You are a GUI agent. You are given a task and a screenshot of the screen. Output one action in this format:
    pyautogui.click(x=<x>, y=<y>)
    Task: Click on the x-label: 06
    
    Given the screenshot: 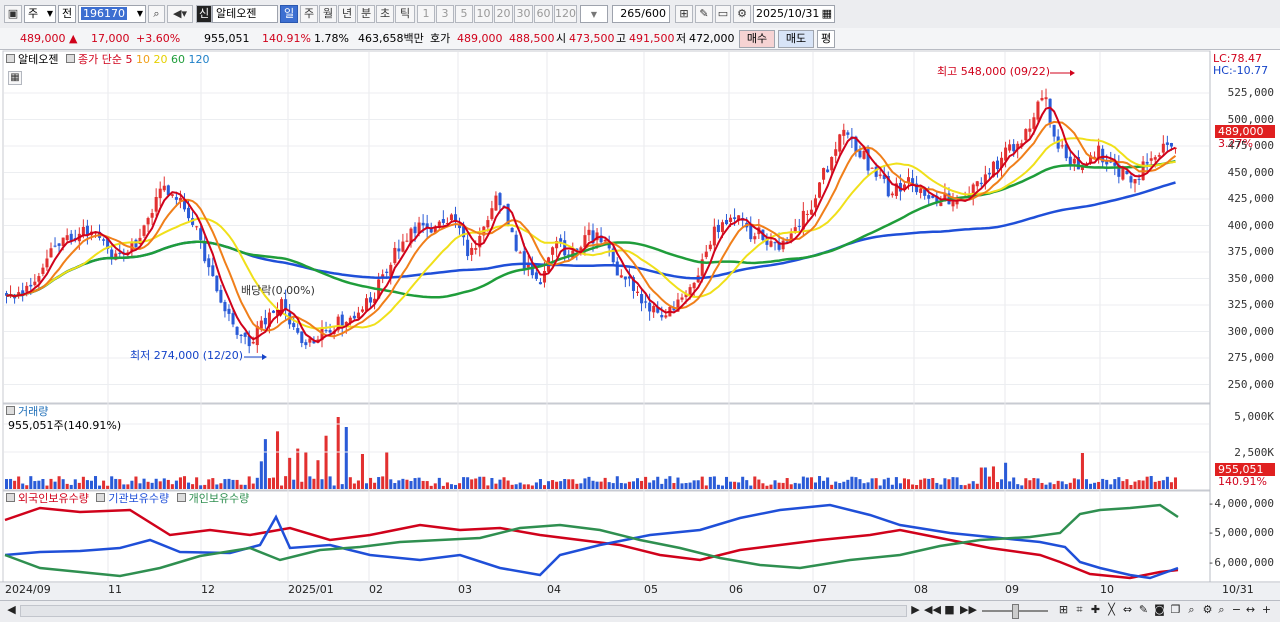 What is the action you would take?
    pyautogui.click(x=736, y=589)
    